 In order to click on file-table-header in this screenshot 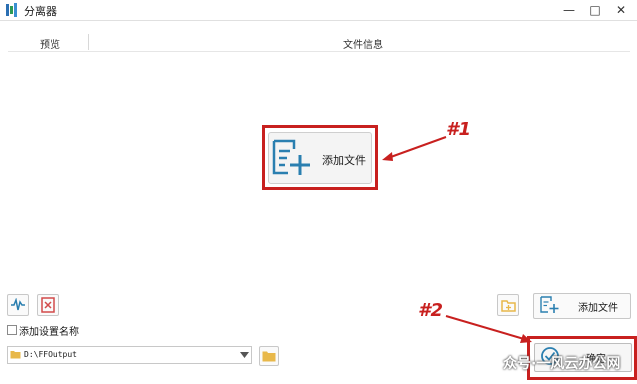, I will do `click(319, 43)`.